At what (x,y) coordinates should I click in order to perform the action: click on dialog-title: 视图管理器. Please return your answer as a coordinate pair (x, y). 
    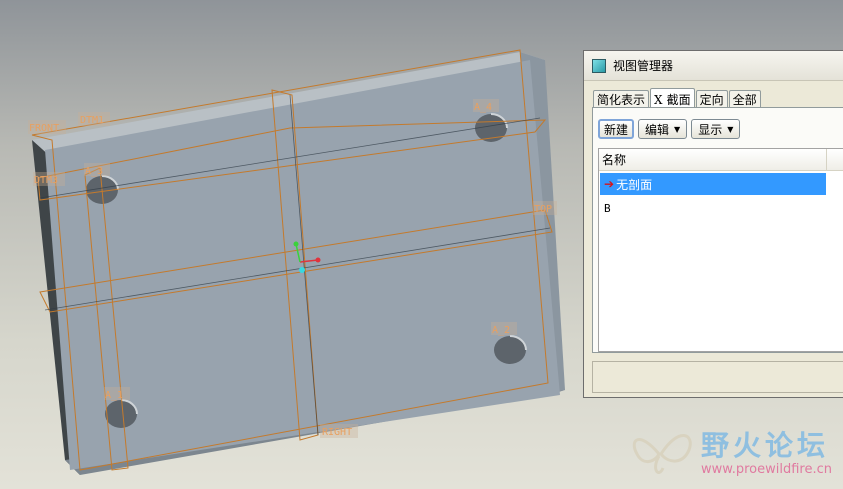
    Looking at the image, I should click on (643, 66).